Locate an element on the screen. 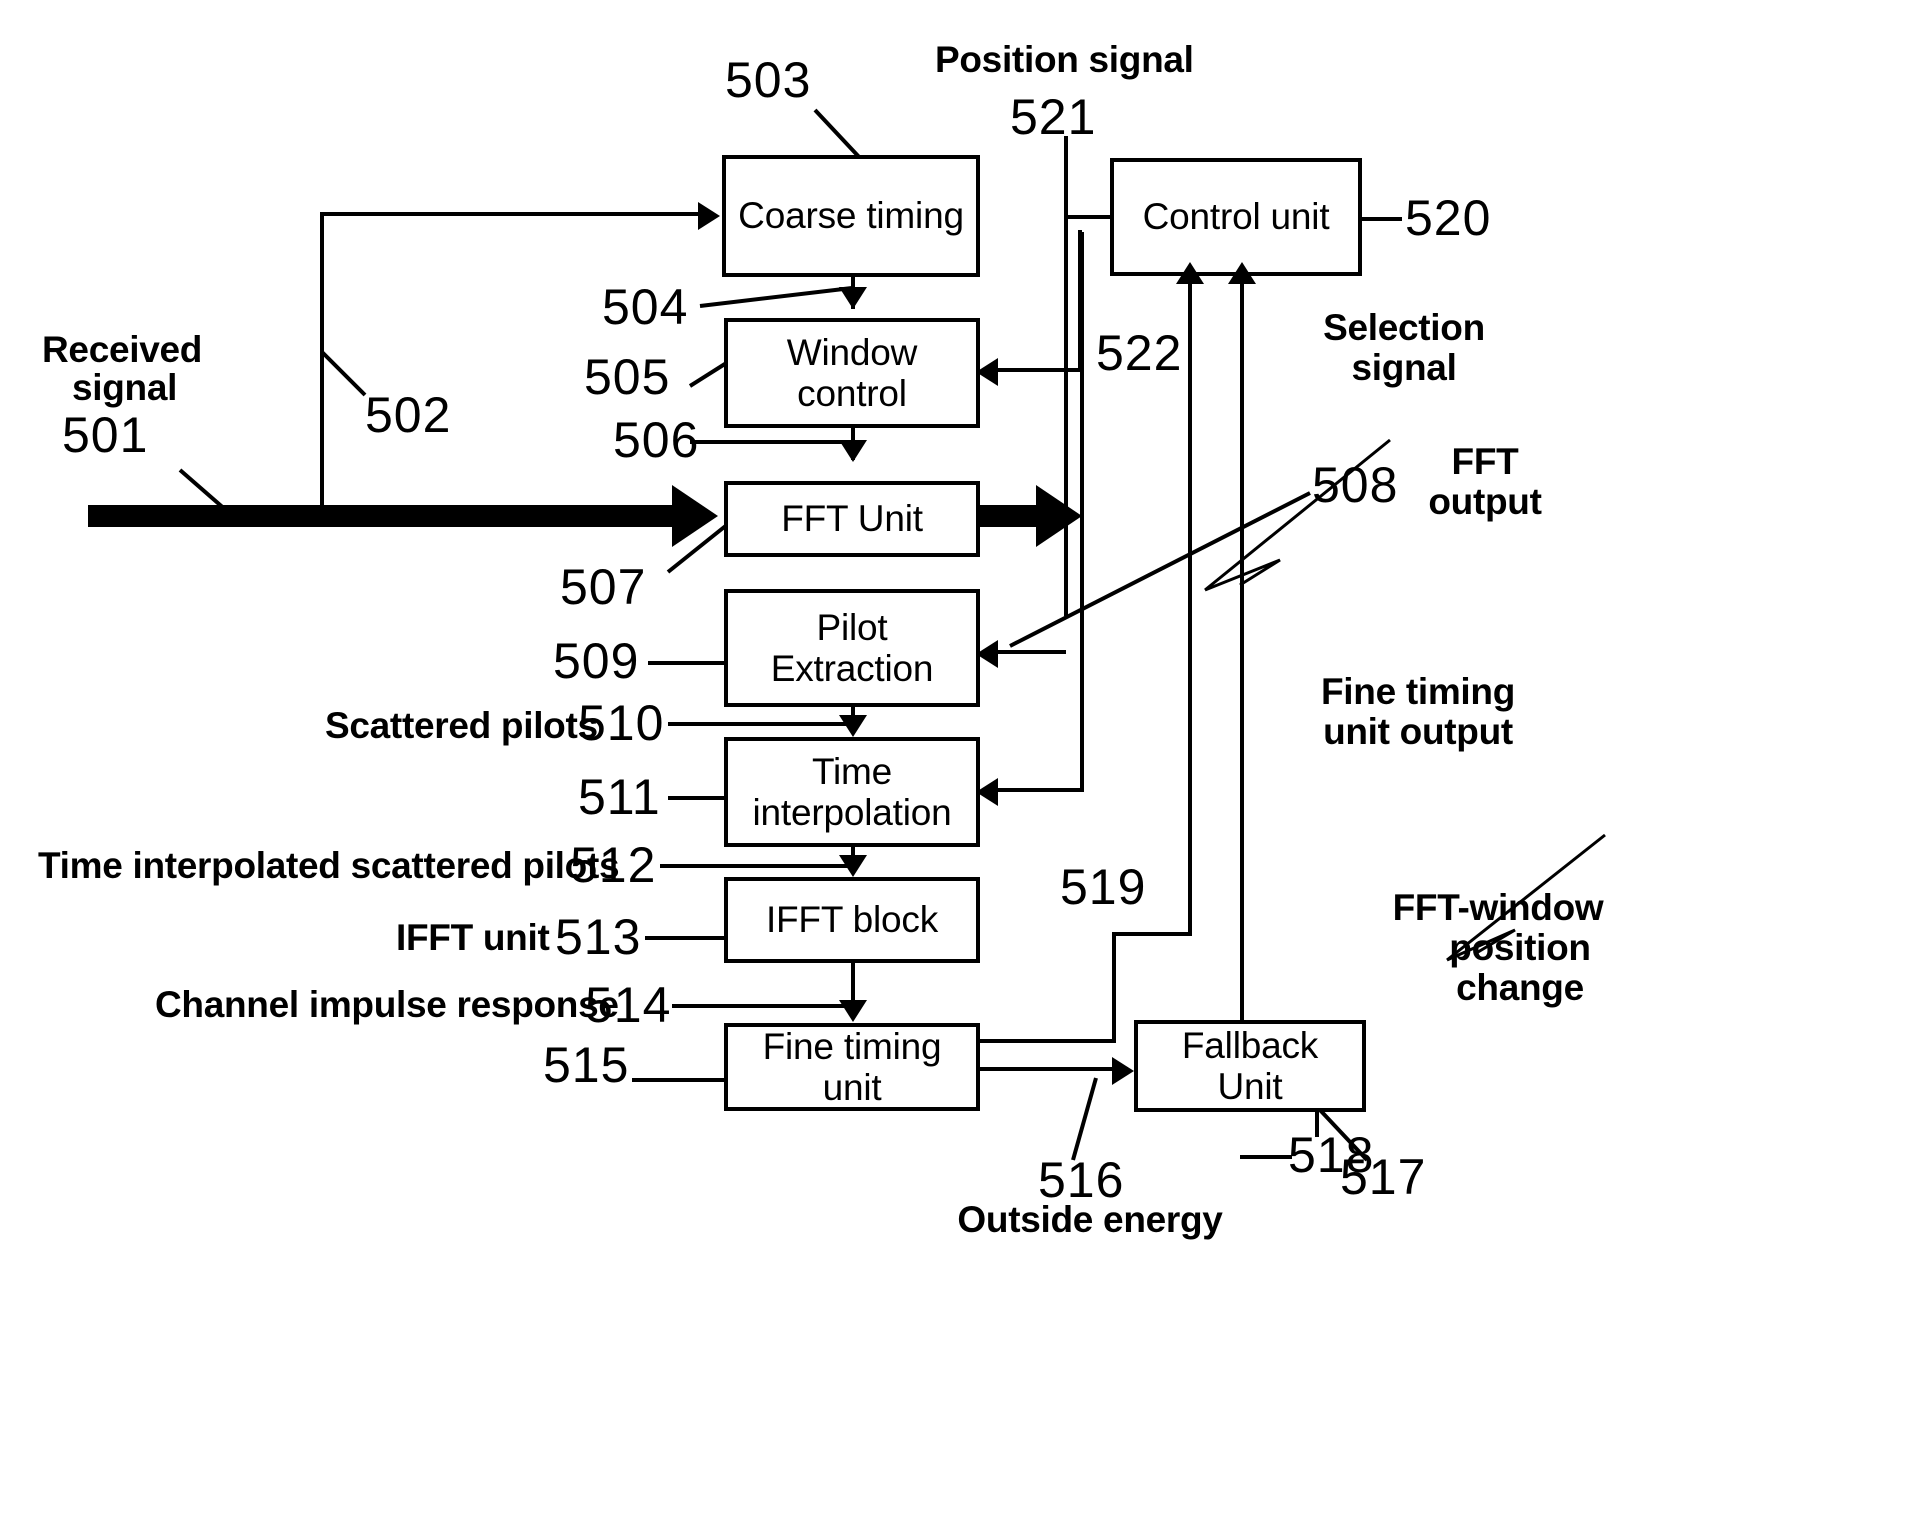  block-coarse-timing: Coarse timing is located at coordinates (851, 216).